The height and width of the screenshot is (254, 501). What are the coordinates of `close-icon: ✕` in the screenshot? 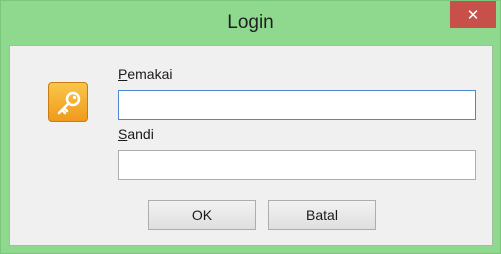 It's located at (473, 15).